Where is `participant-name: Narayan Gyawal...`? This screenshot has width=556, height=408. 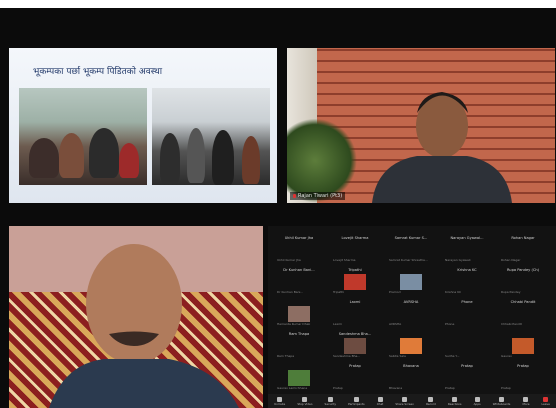 participant-name: Narayan Gyawal... is located at coordinates (467, 238).